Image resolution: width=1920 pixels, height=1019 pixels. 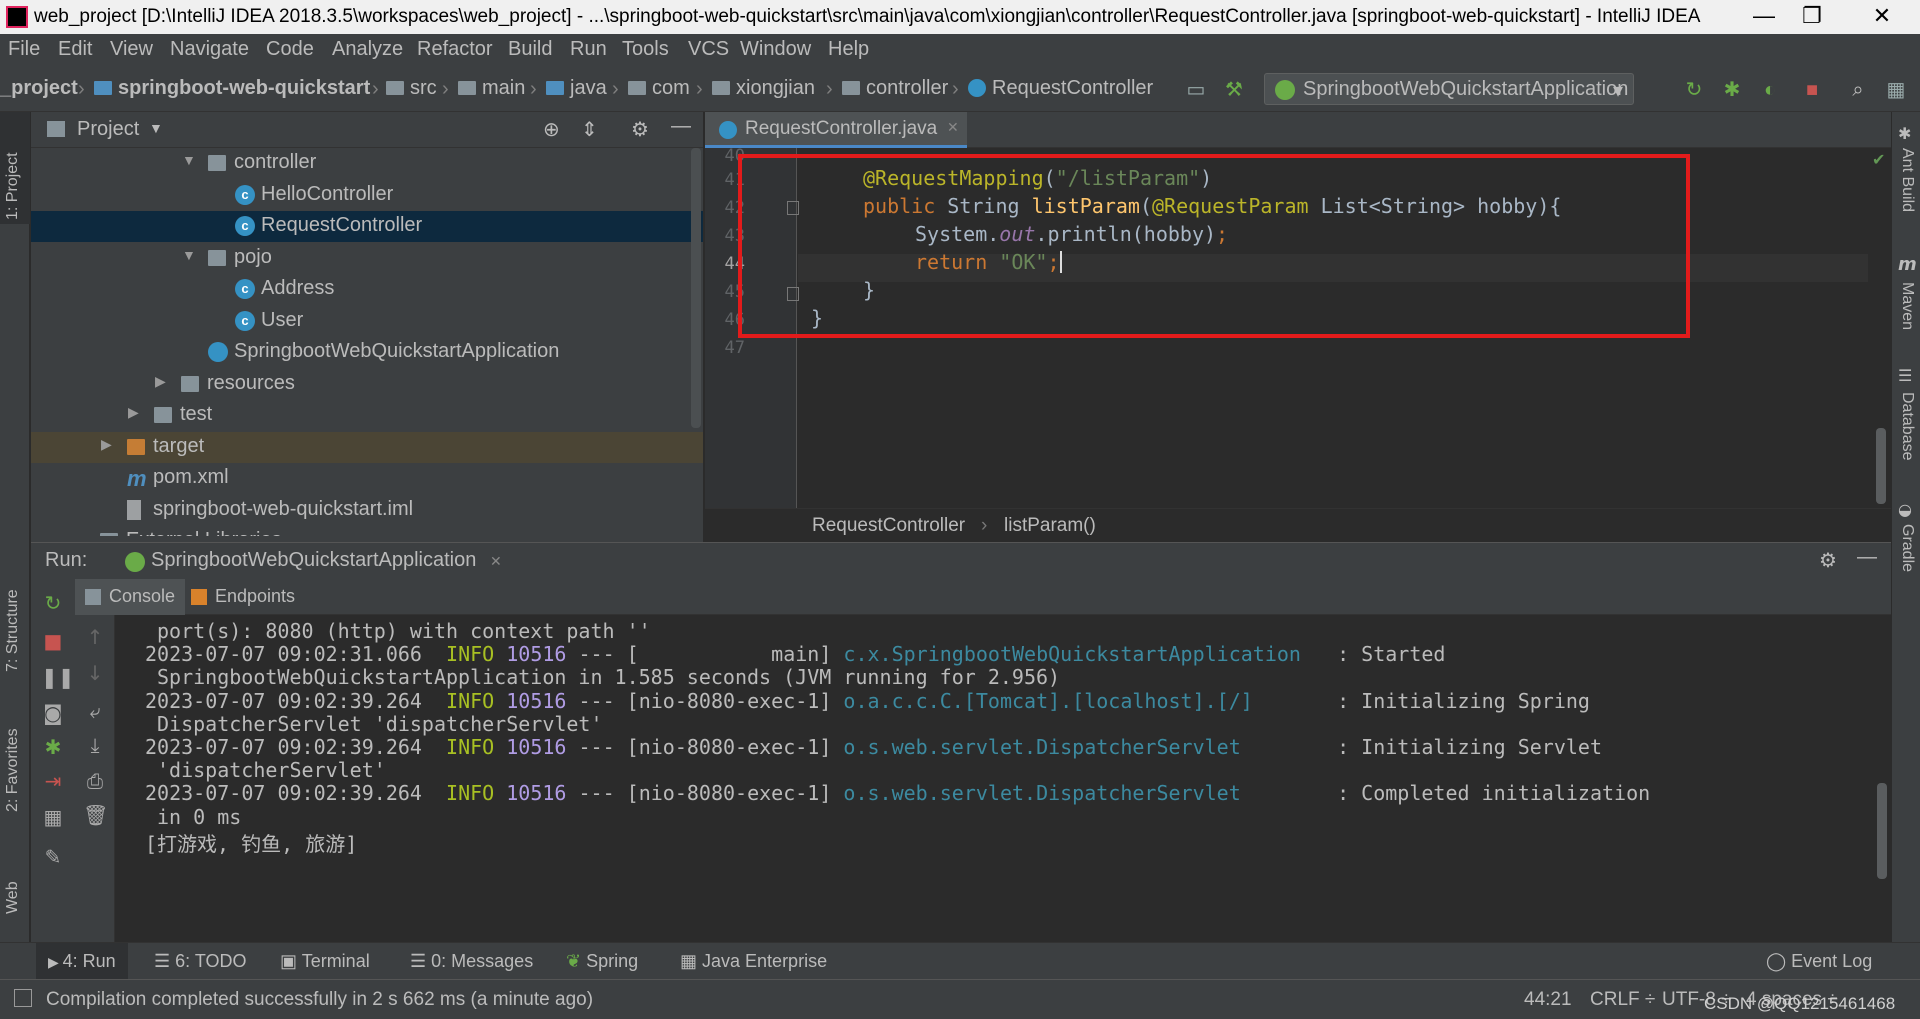 I want to click on line-separator: CRLF ÷, so click(x=1622, y=1000).